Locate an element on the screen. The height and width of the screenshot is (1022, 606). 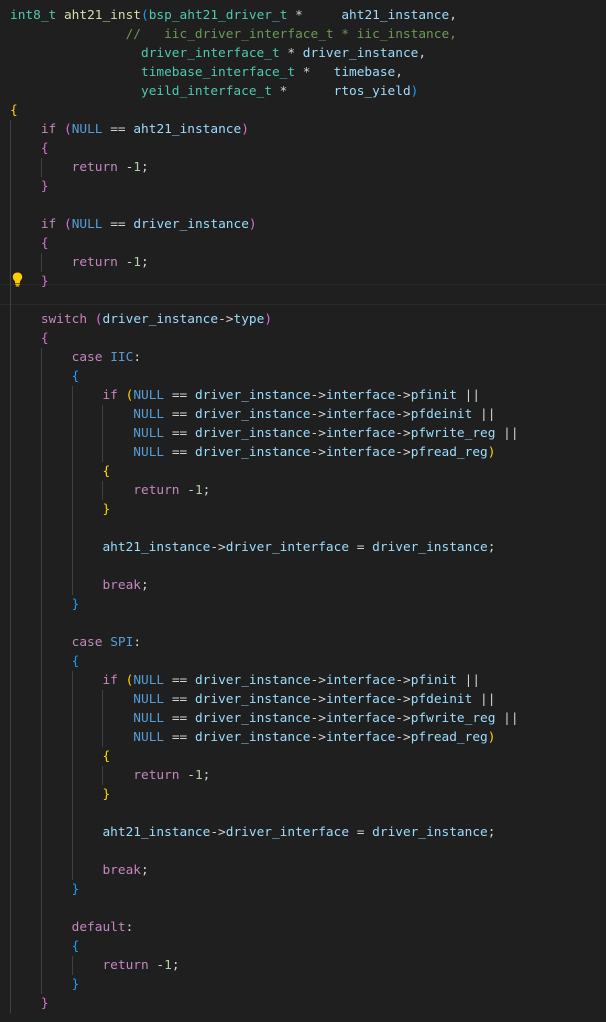
current-line-highlight is located at coordinates (303, 294).